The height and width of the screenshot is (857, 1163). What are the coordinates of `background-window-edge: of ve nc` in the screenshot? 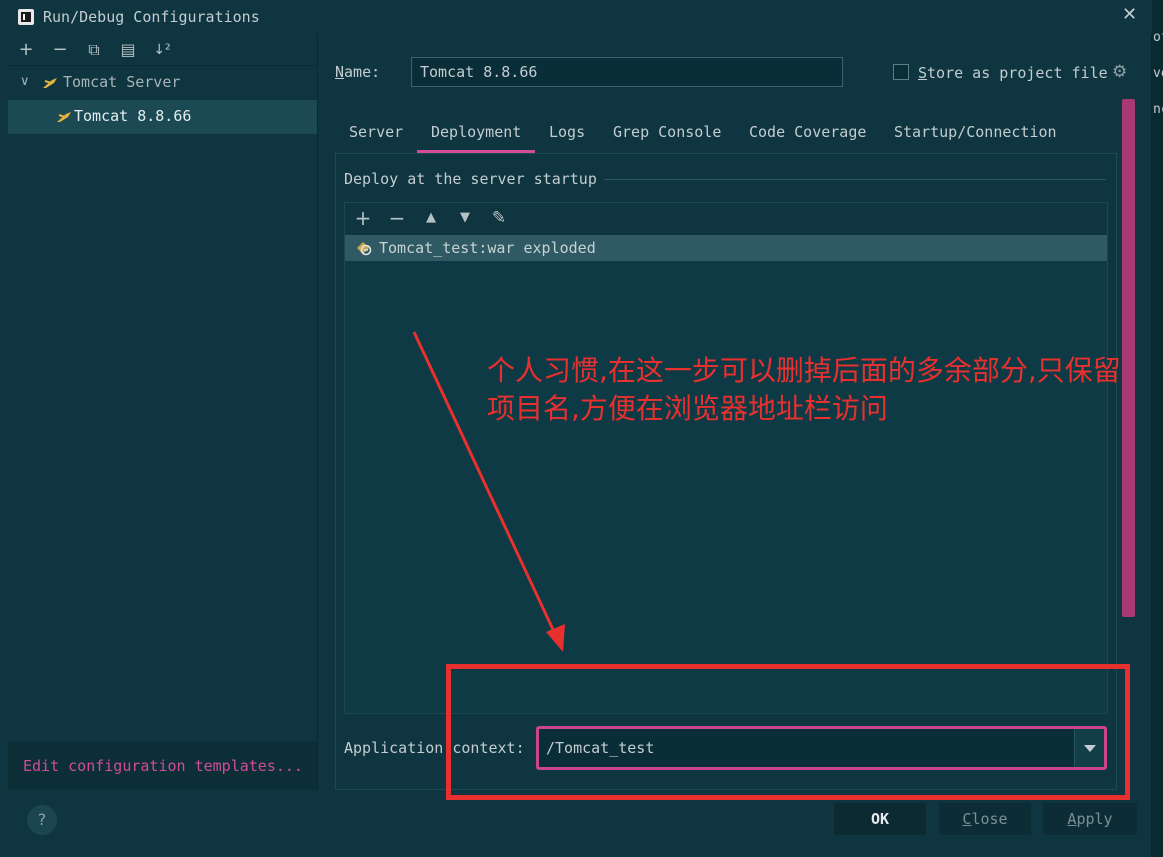 It's located at (1157, 428).